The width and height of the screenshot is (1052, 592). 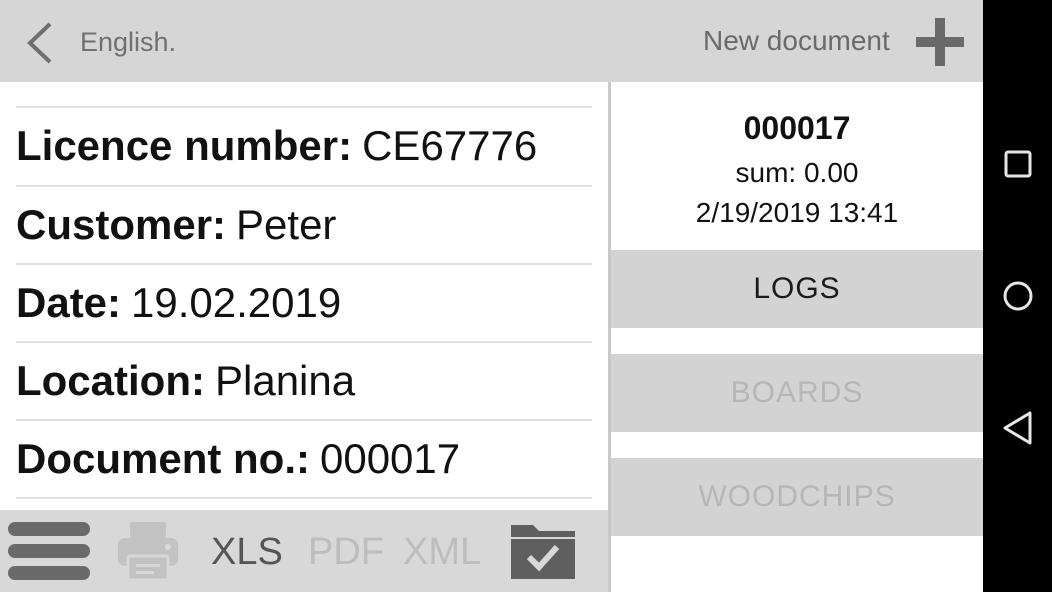 I want to click on summary-document-number: 000017, so click(x=797, y=128).